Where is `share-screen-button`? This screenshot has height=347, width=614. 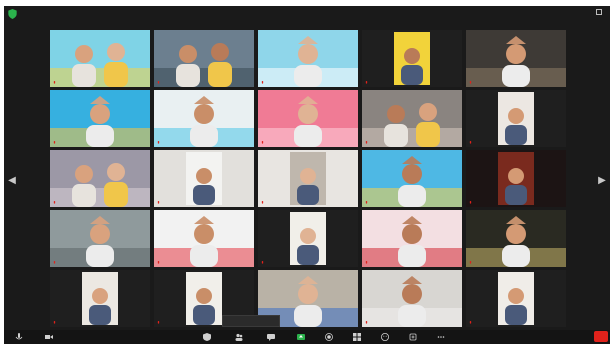 share-screen-button is located at coordinates (301, 337).